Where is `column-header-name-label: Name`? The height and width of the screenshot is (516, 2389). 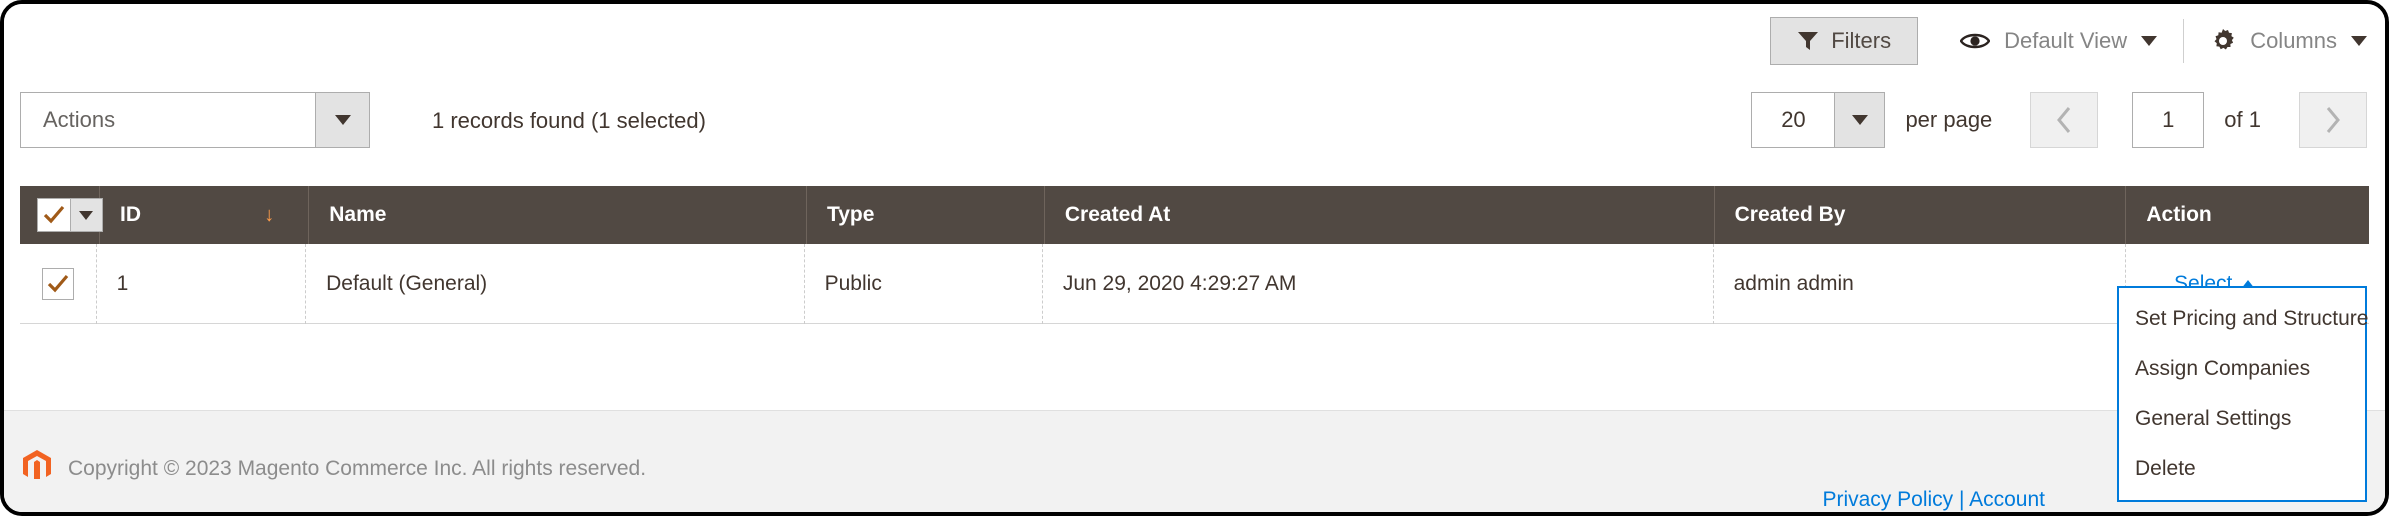
column-header-name-label: Name is located at coordinates (358, 214).